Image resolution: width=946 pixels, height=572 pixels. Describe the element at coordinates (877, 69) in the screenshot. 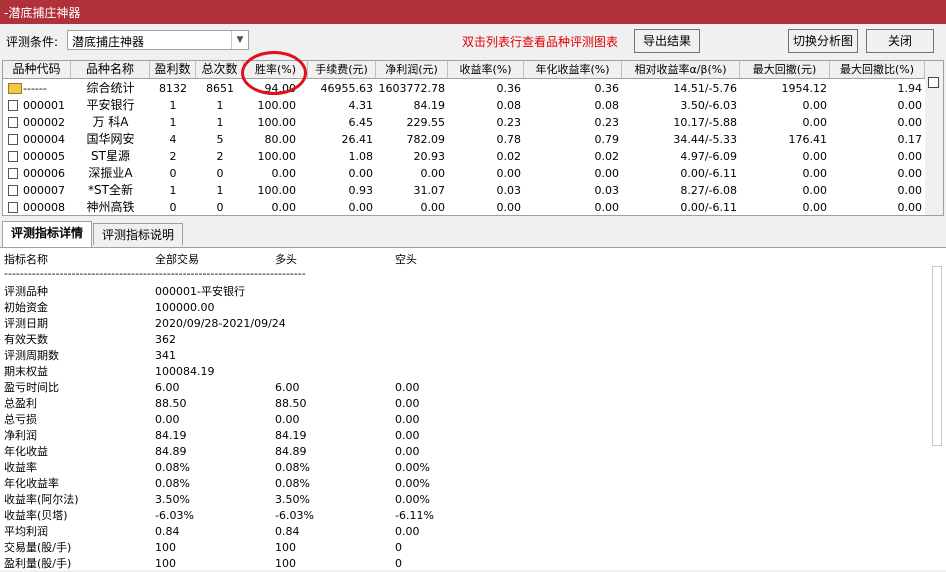

I see `column-header-max-dd-ratio: 最大回撤比(%)` at that location.